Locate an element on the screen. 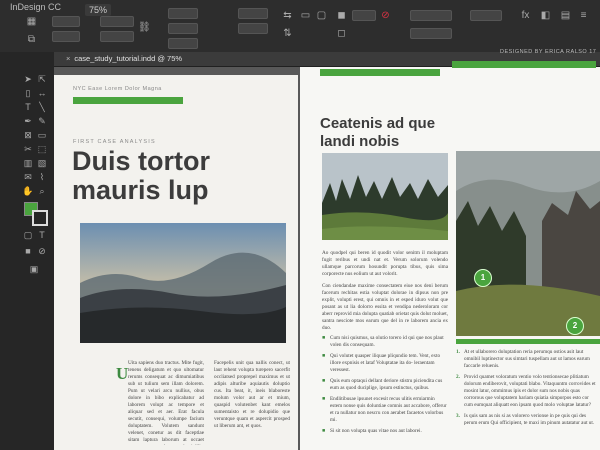 The width and height of the screenshot is (600, 450). stroke-color-swatch is located at coordinates (40, 218).